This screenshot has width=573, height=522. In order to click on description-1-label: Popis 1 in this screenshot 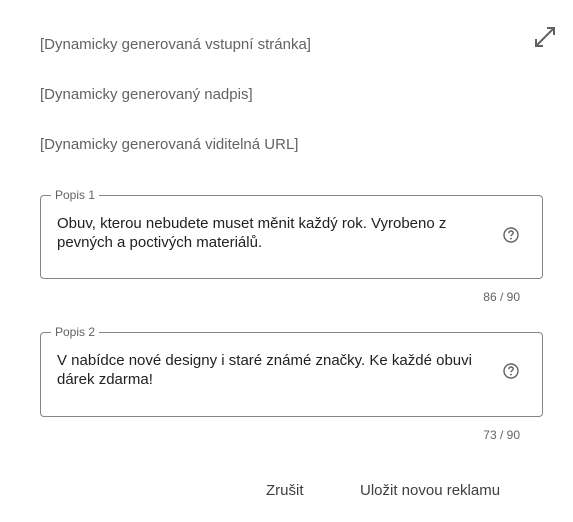, I will do `click(75, 195)`.